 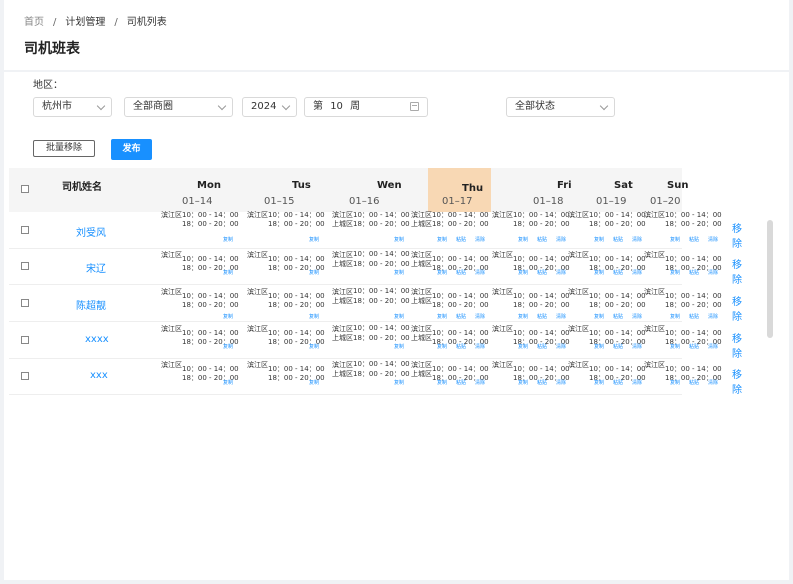 What do you see at coordinates (770, 279) in the screenshot?
I see `scrollbar` at bounding box center [770, 279].